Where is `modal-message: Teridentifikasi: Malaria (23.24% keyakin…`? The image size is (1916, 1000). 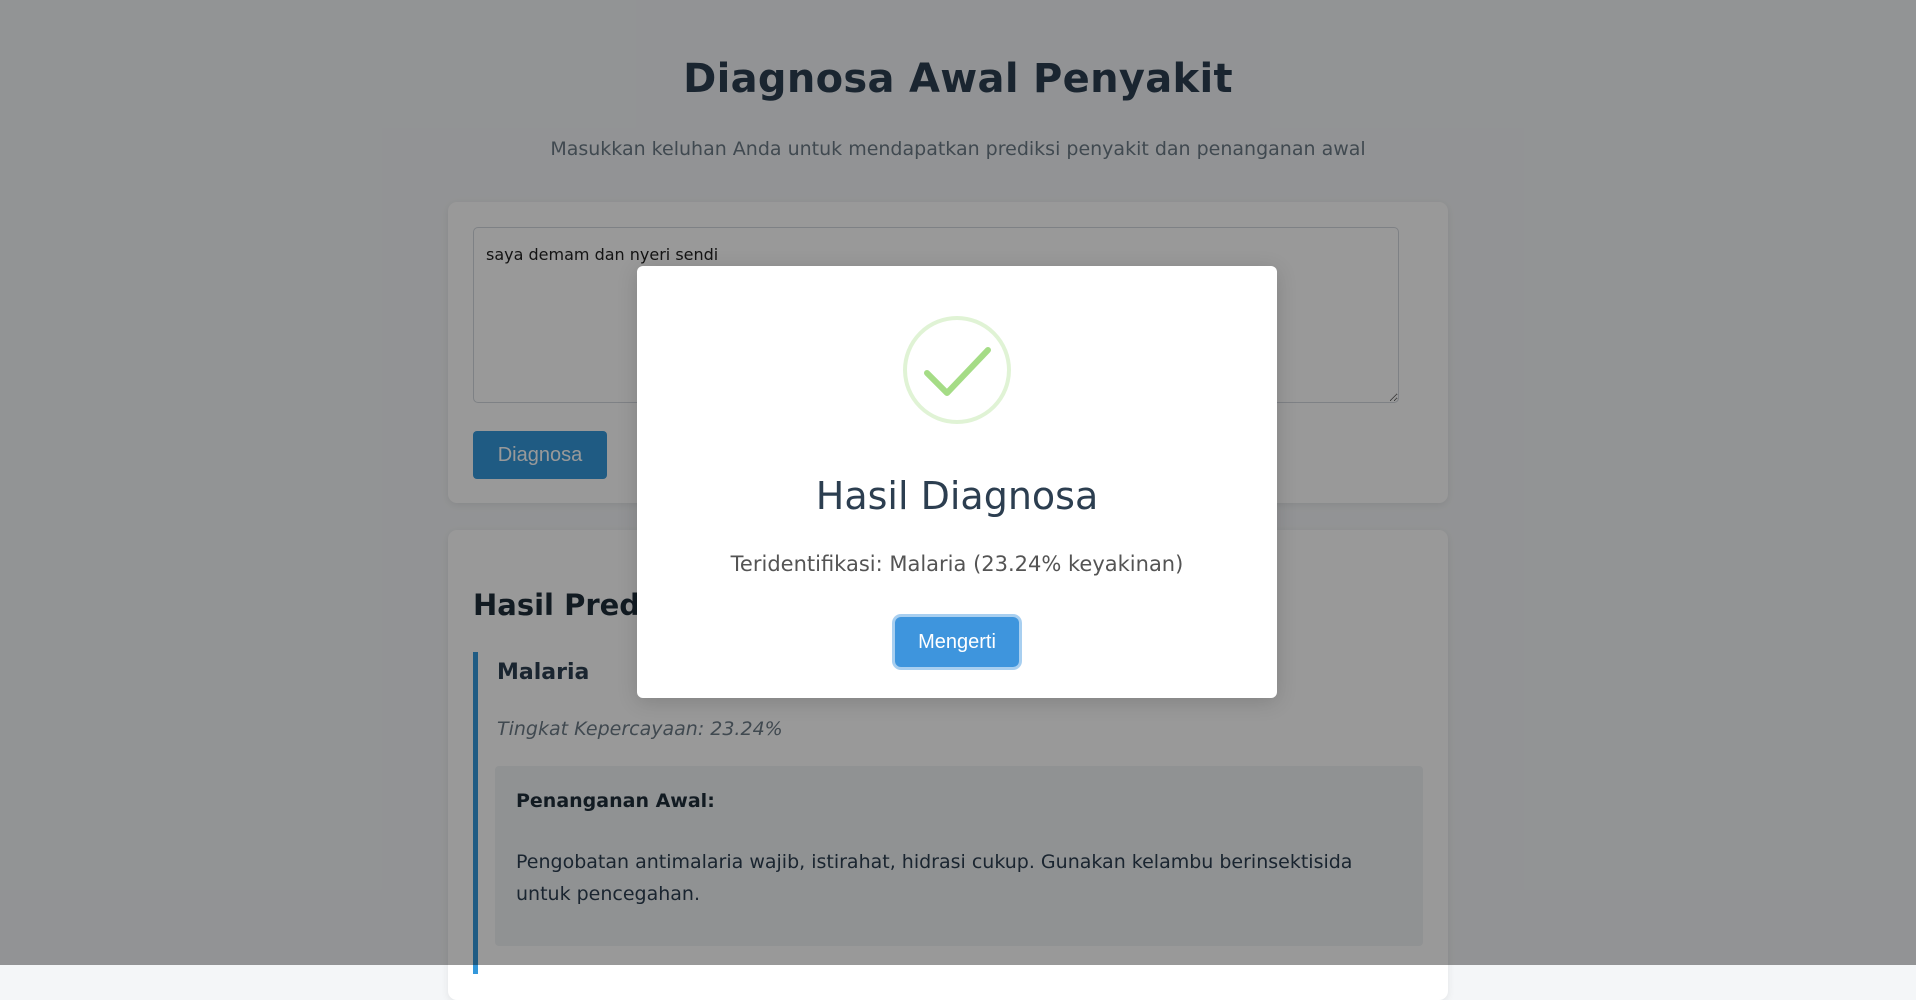
modal-message: Teridentifikasi: Malaria (23.24% keyakin… is located at coordinates (957, 564).